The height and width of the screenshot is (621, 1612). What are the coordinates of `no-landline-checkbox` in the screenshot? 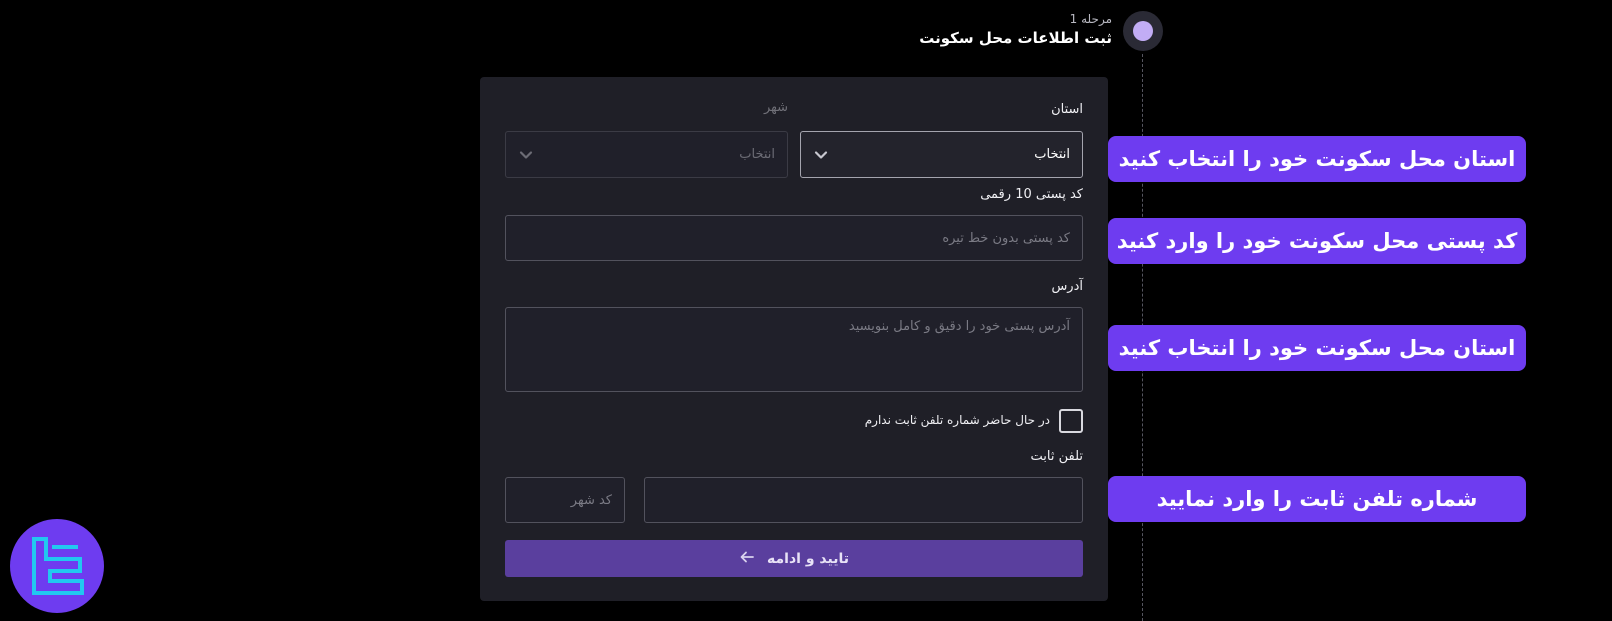 It's located at (1071, 421).